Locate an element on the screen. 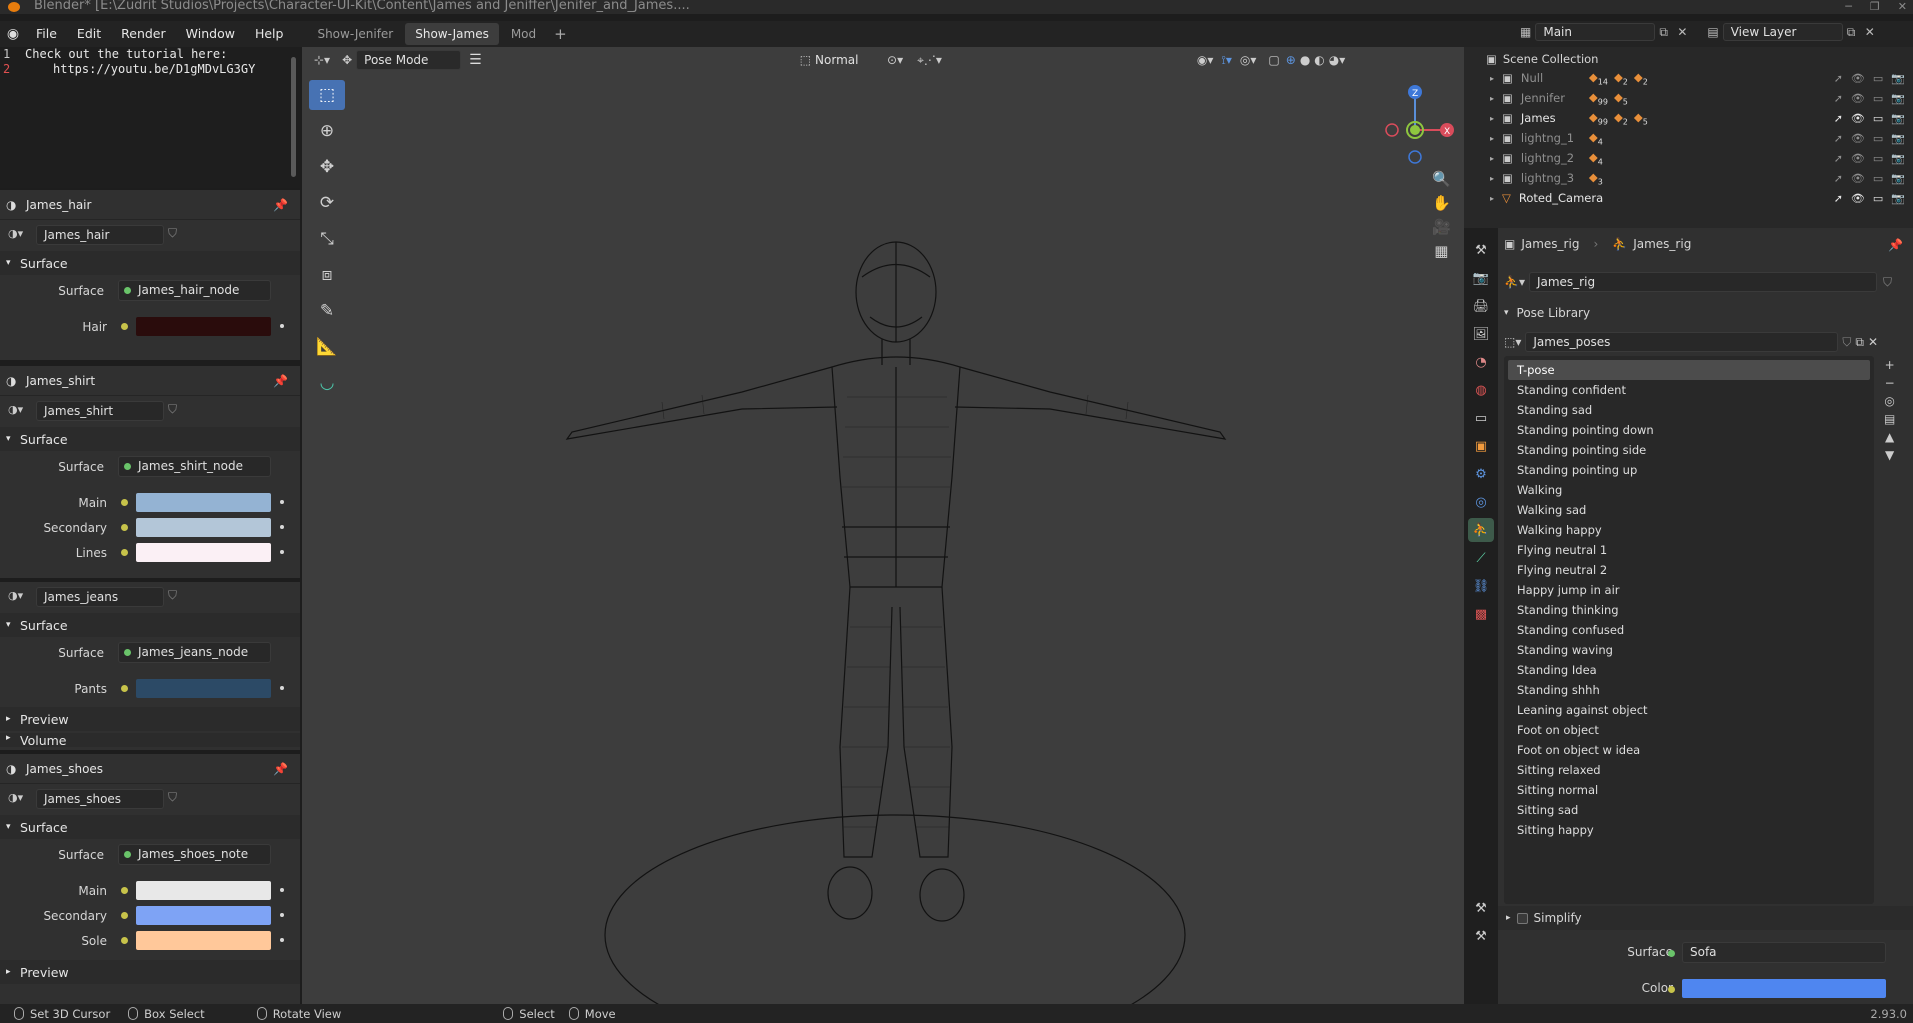 The width and height of the screenshot is (1913, 1023). pants-color-swatch is located at coordinates (203, 688).